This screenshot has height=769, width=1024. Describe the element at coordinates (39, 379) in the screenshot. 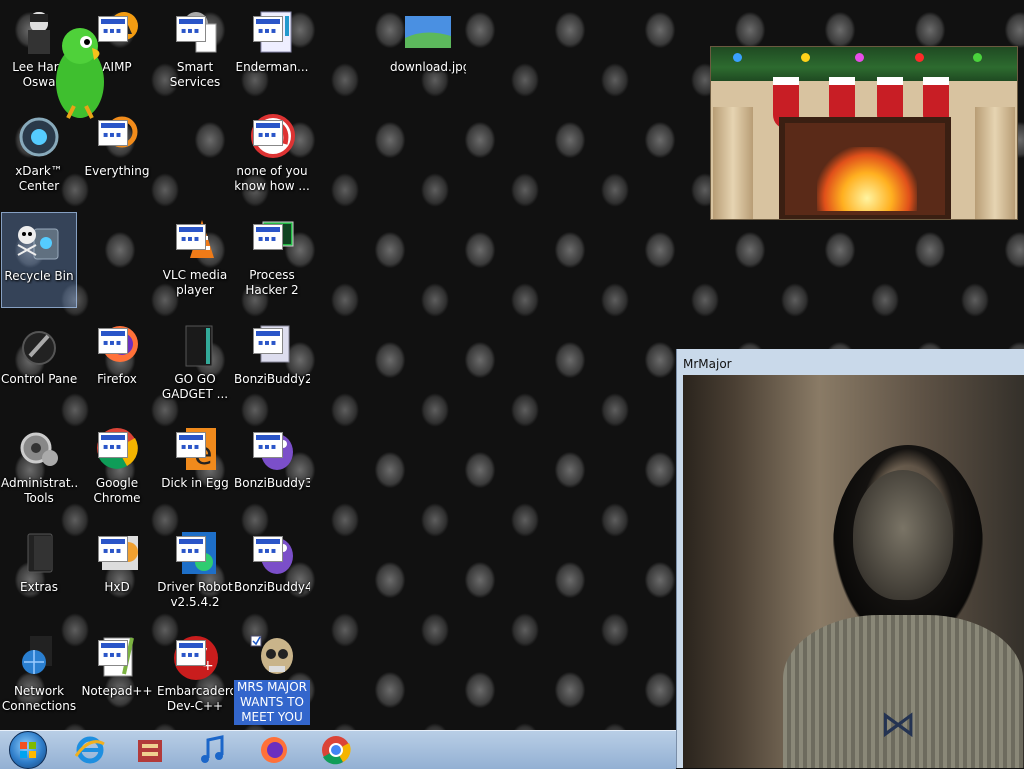

I see `desktop-icon-label: Control Panel` at that location.